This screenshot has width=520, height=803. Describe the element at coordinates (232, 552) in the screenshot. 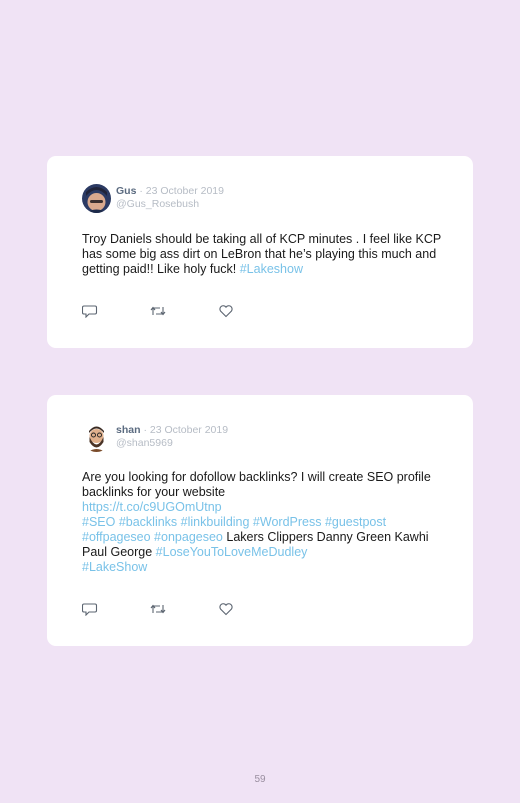

I see `hashtag-link: #LoseYouToLoveMeDudley` at that location.